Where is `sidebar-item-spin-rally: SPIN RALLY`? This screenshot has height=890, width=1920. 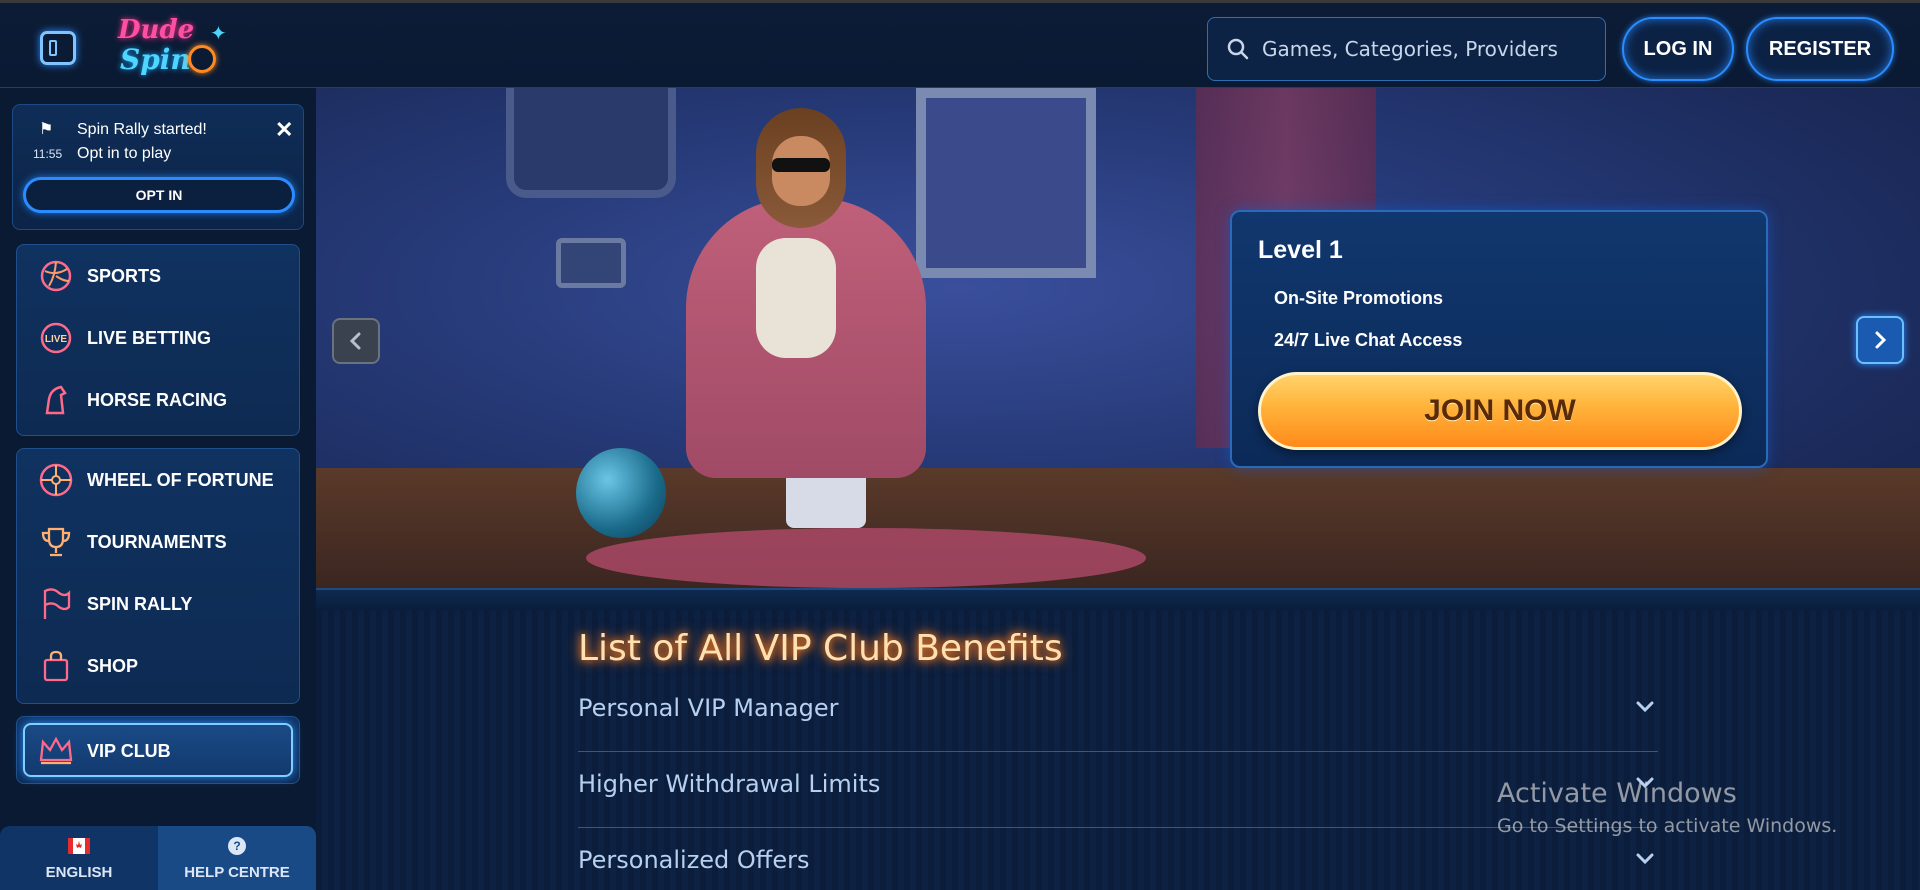 sidebar-item-spin-rally: SPIN RALLY is located at coordinates (159, 604).